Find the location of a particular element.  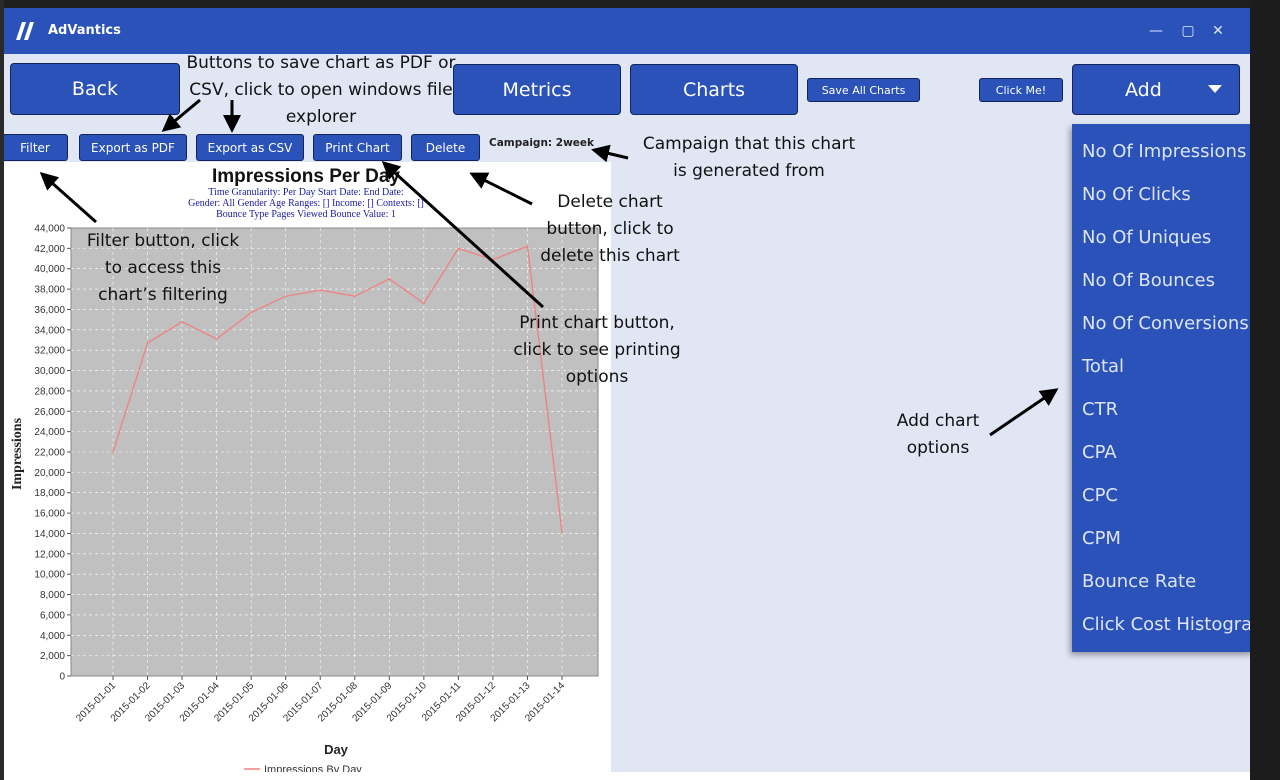

export-pdf-button: Export as PDF is located at coordinates (133, 147).